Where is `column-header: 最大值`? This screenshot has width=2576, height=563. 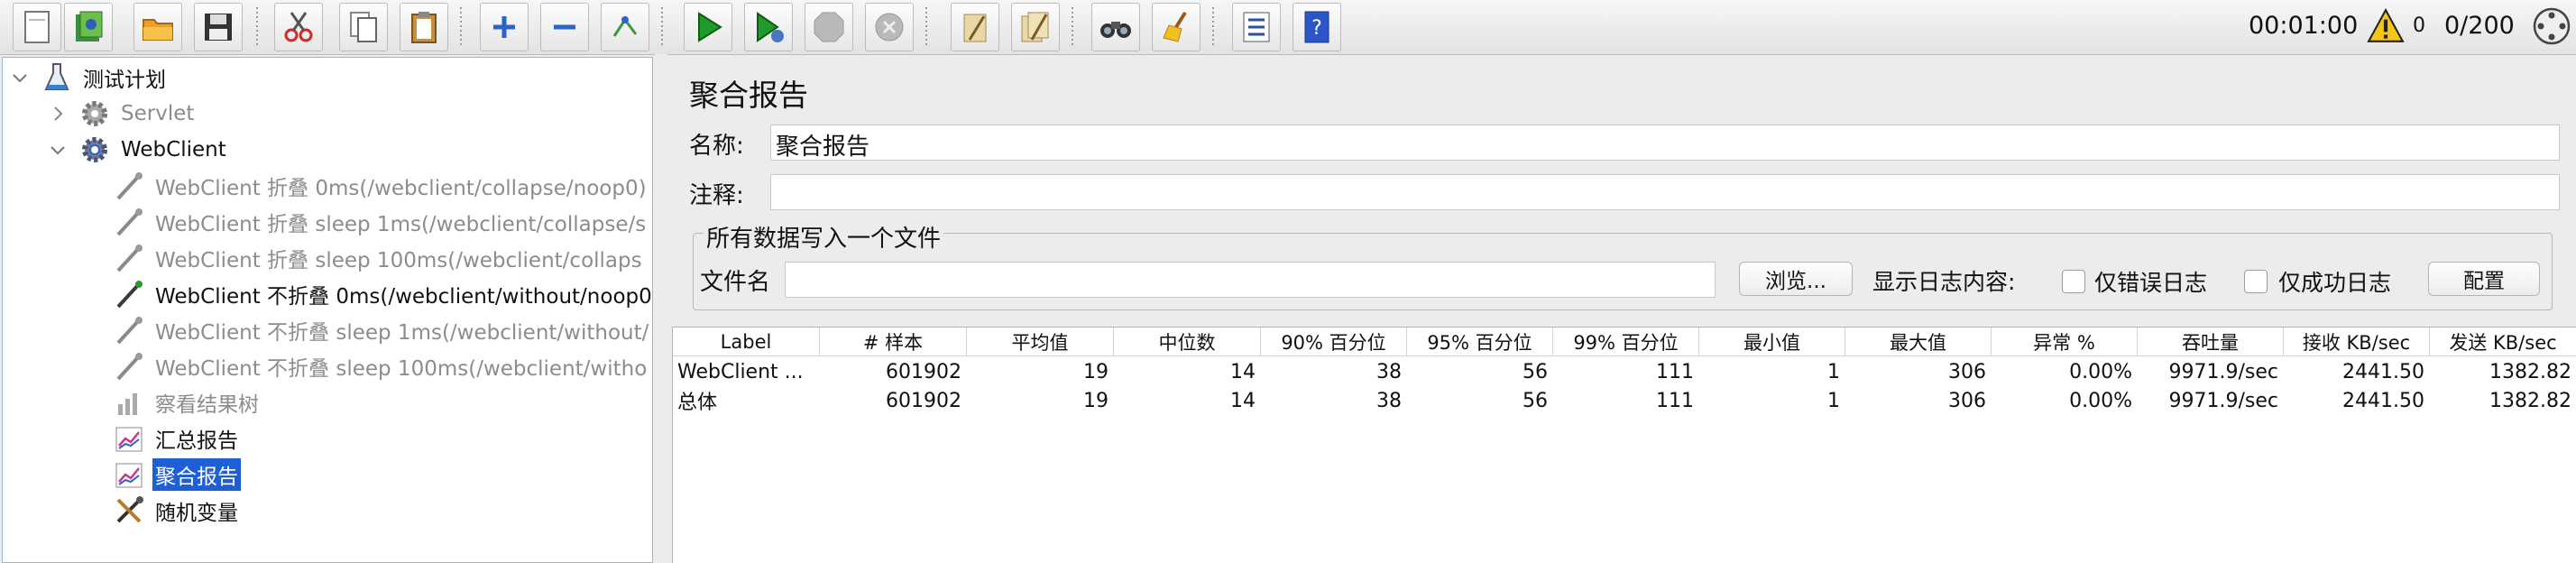
column-header: 最大值 is located at coordinates (1919, 342).